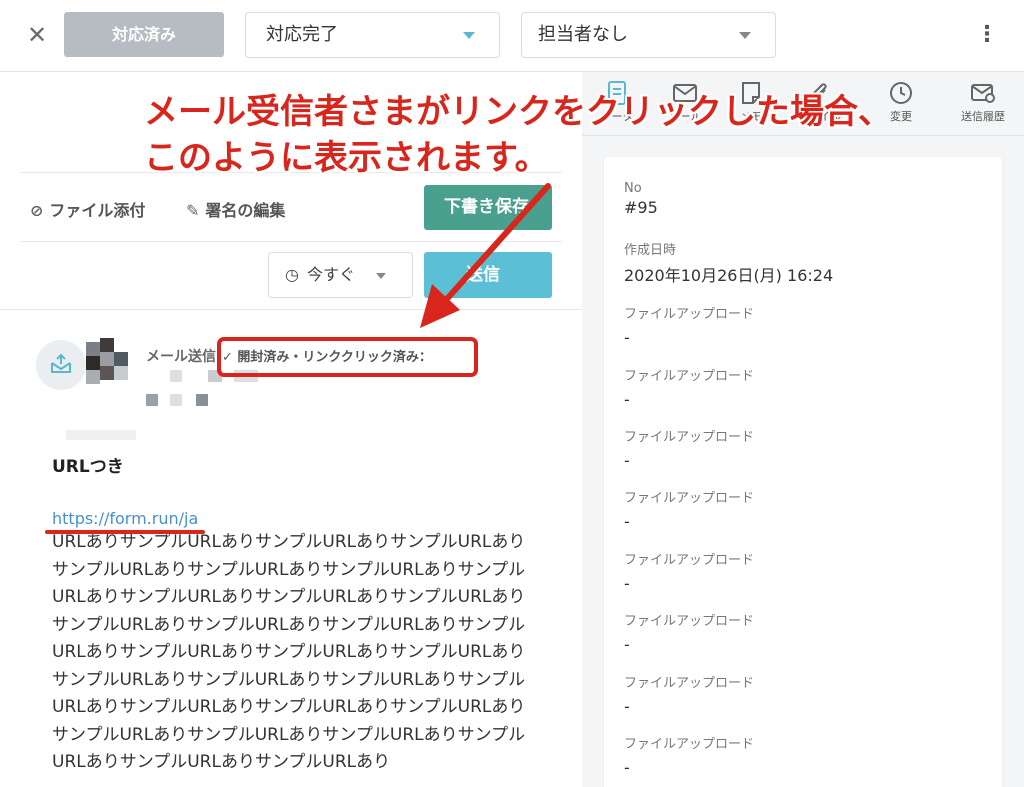  Describe the element at coordinates (346, 158) in the screenshot. I see `annotation-line-2: このように表示されます。` at that location.